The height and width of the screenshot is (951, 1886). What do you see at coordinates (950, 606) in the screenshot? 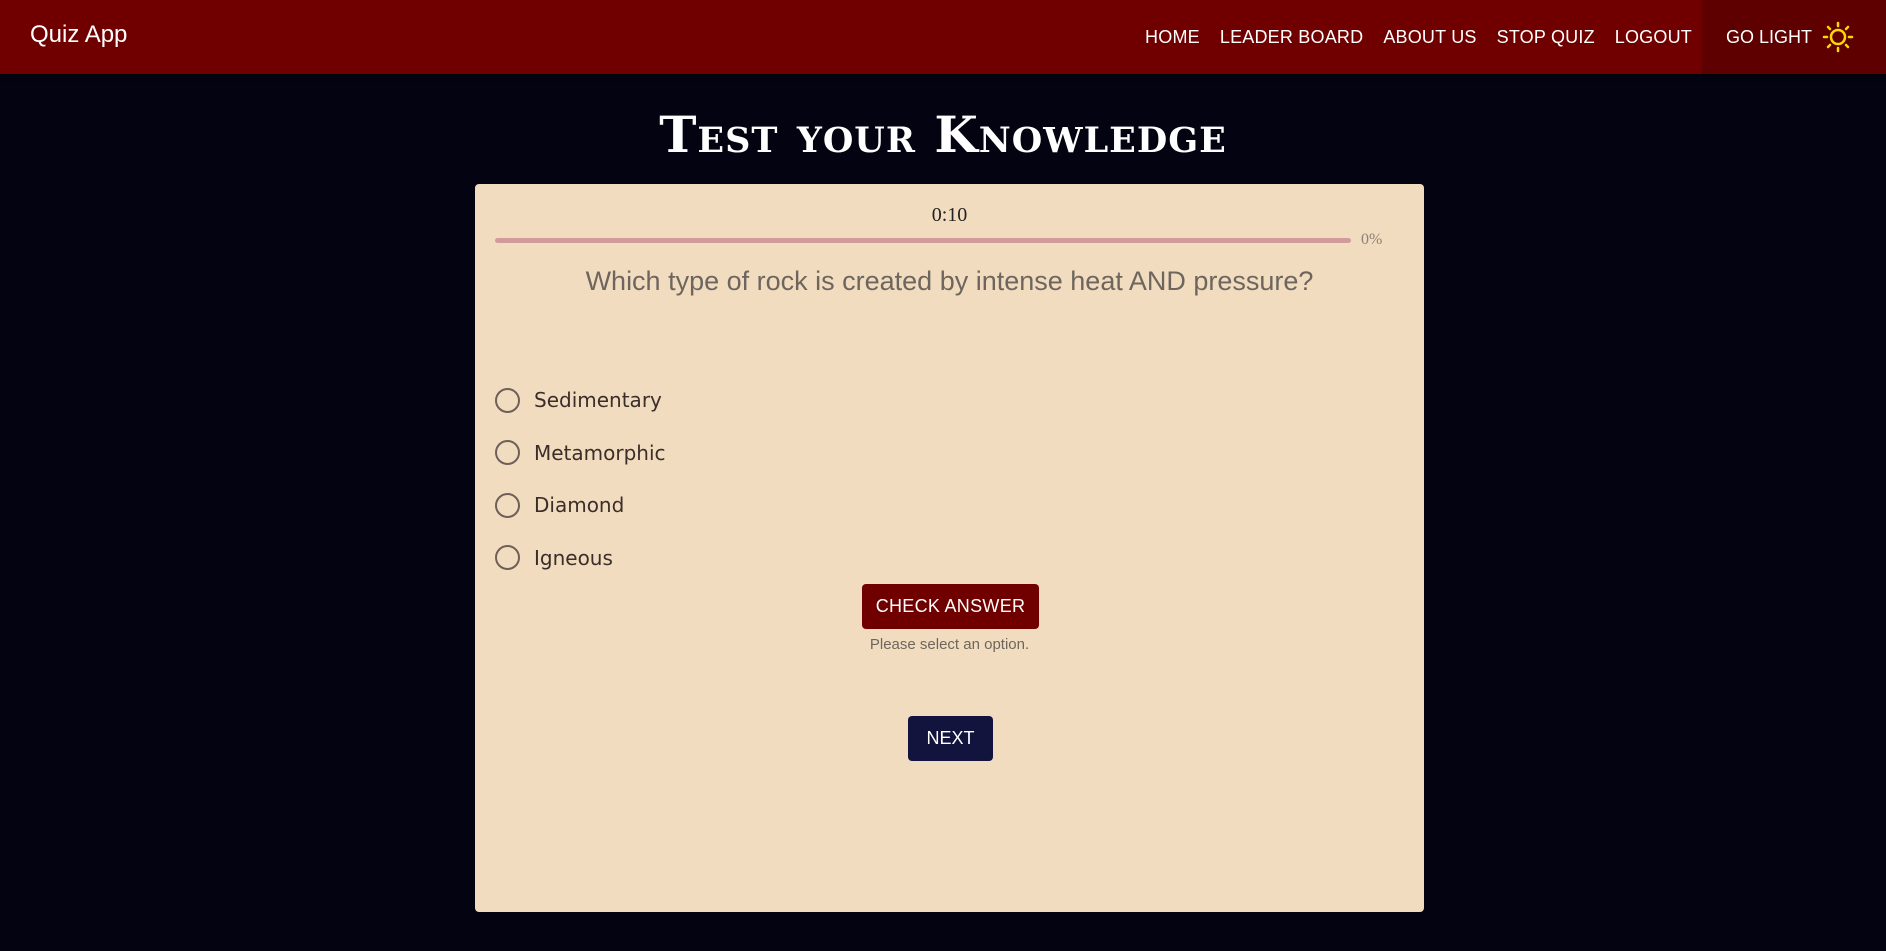
I see `check-answer-button: CHECK ANSWER` at bounding box center [950, 606].